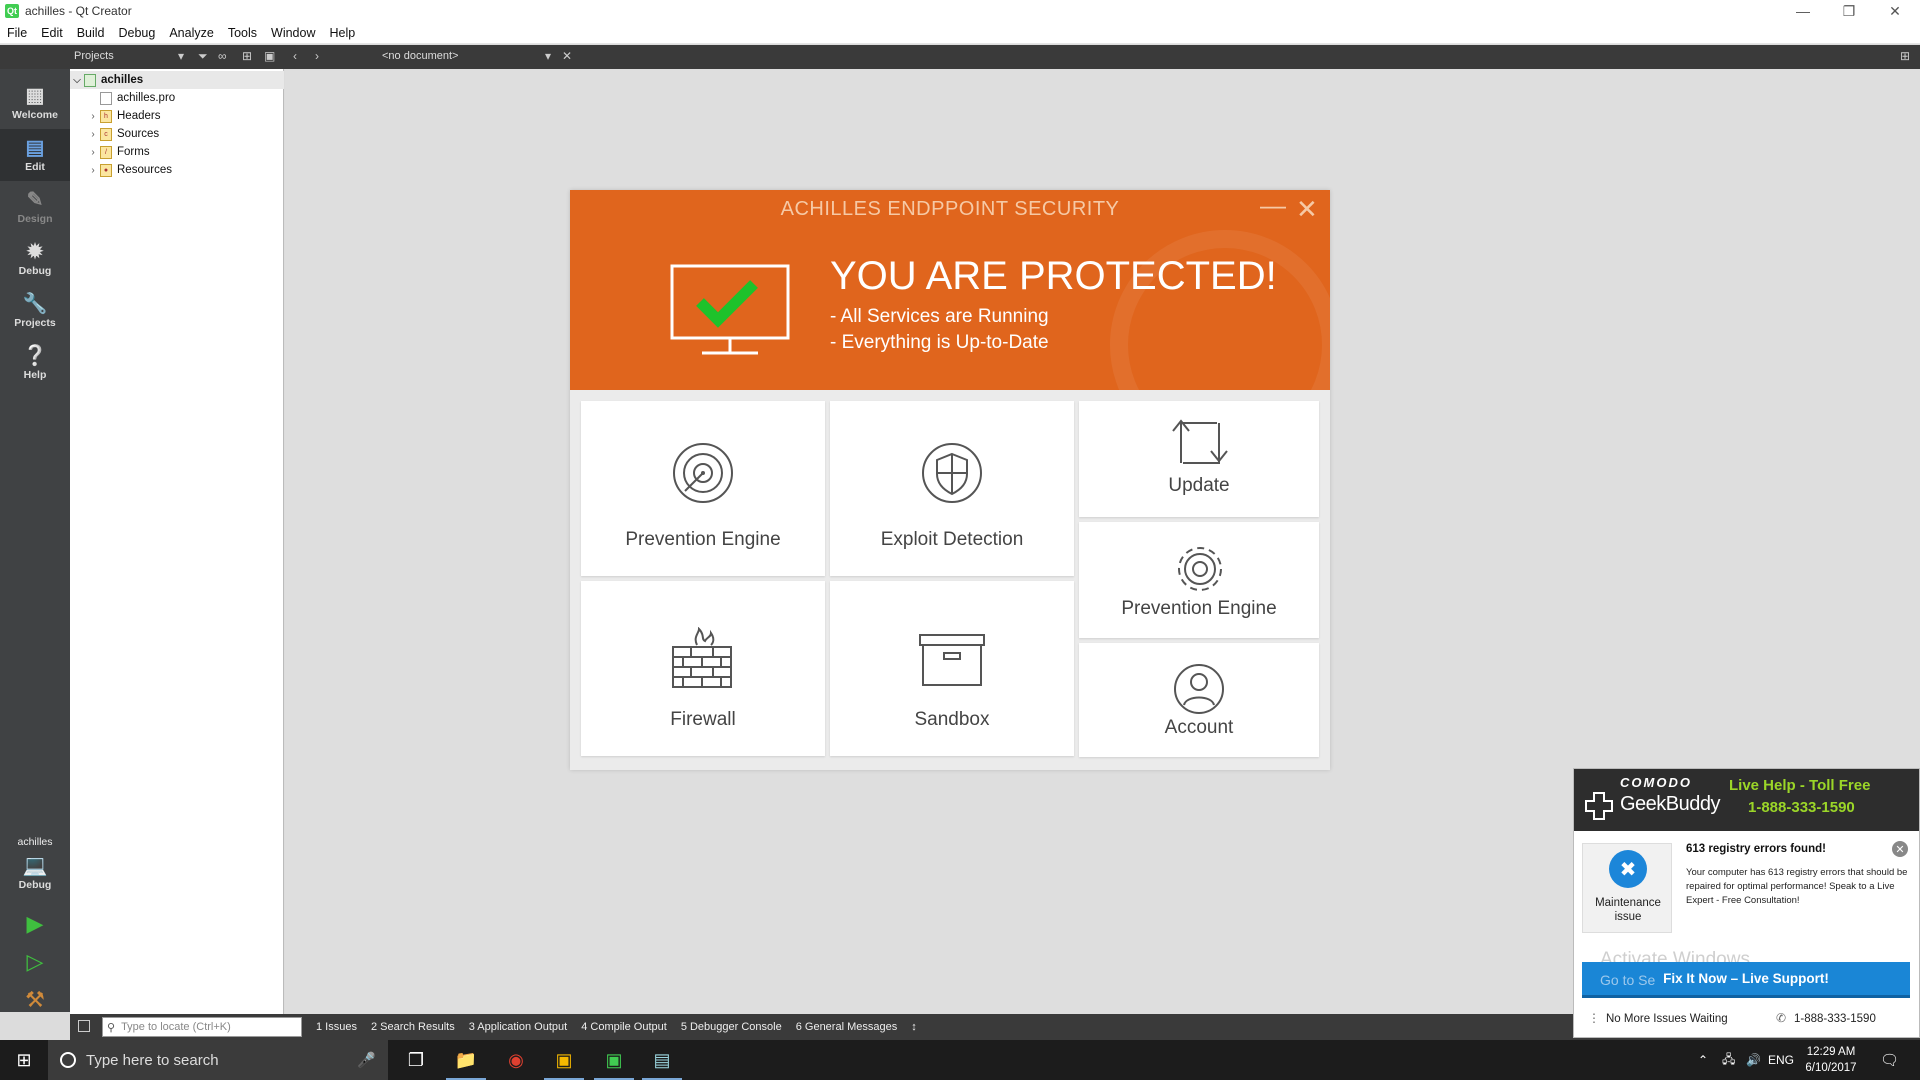 This screenshot has height=1080, width=1920. Describe the element at coordinates (35, 363) in the screenshot. I see `mode-help: ❔ Help` at that location.